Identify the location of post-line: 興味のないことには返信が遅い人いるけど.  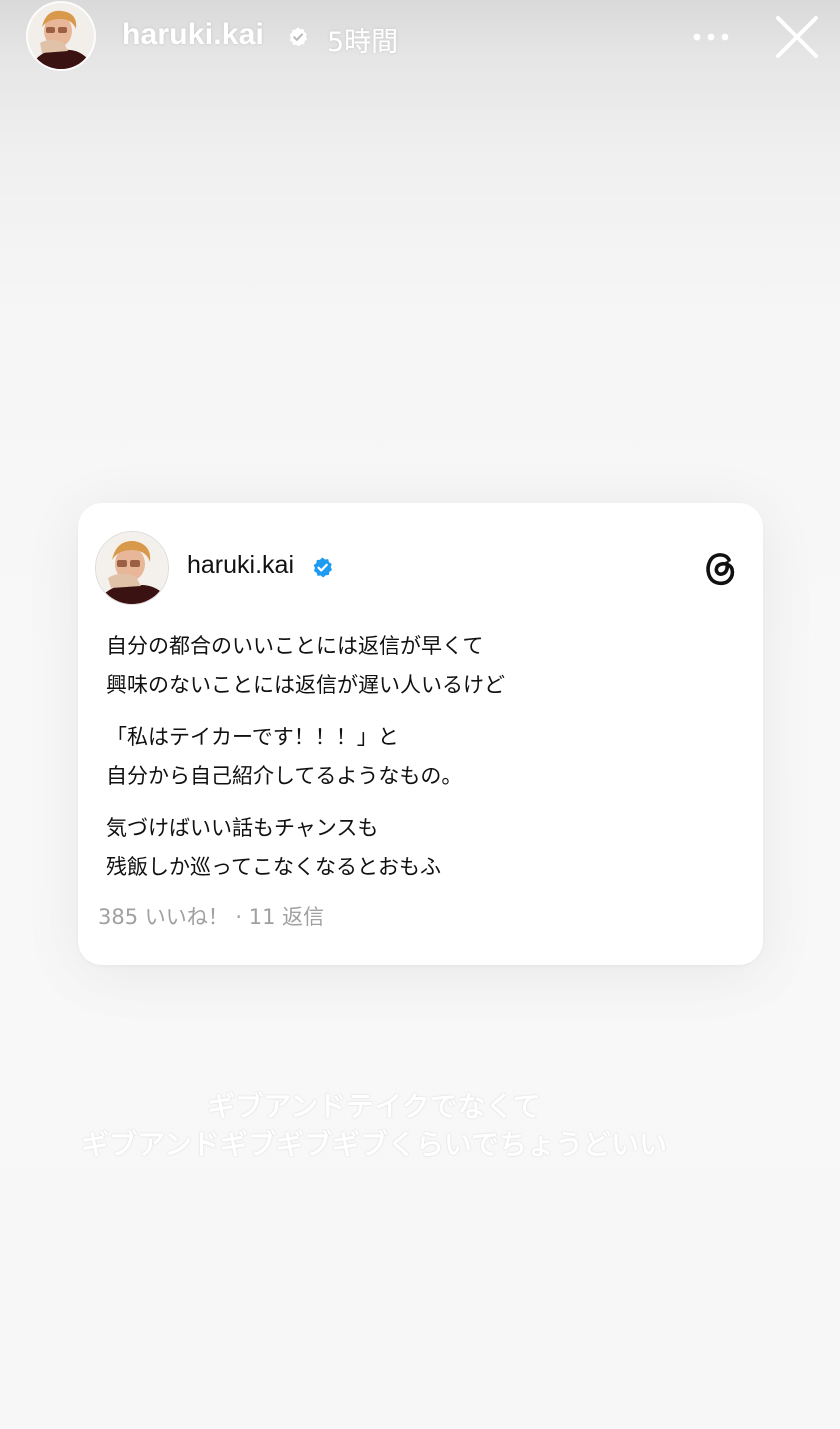
(305, 685).